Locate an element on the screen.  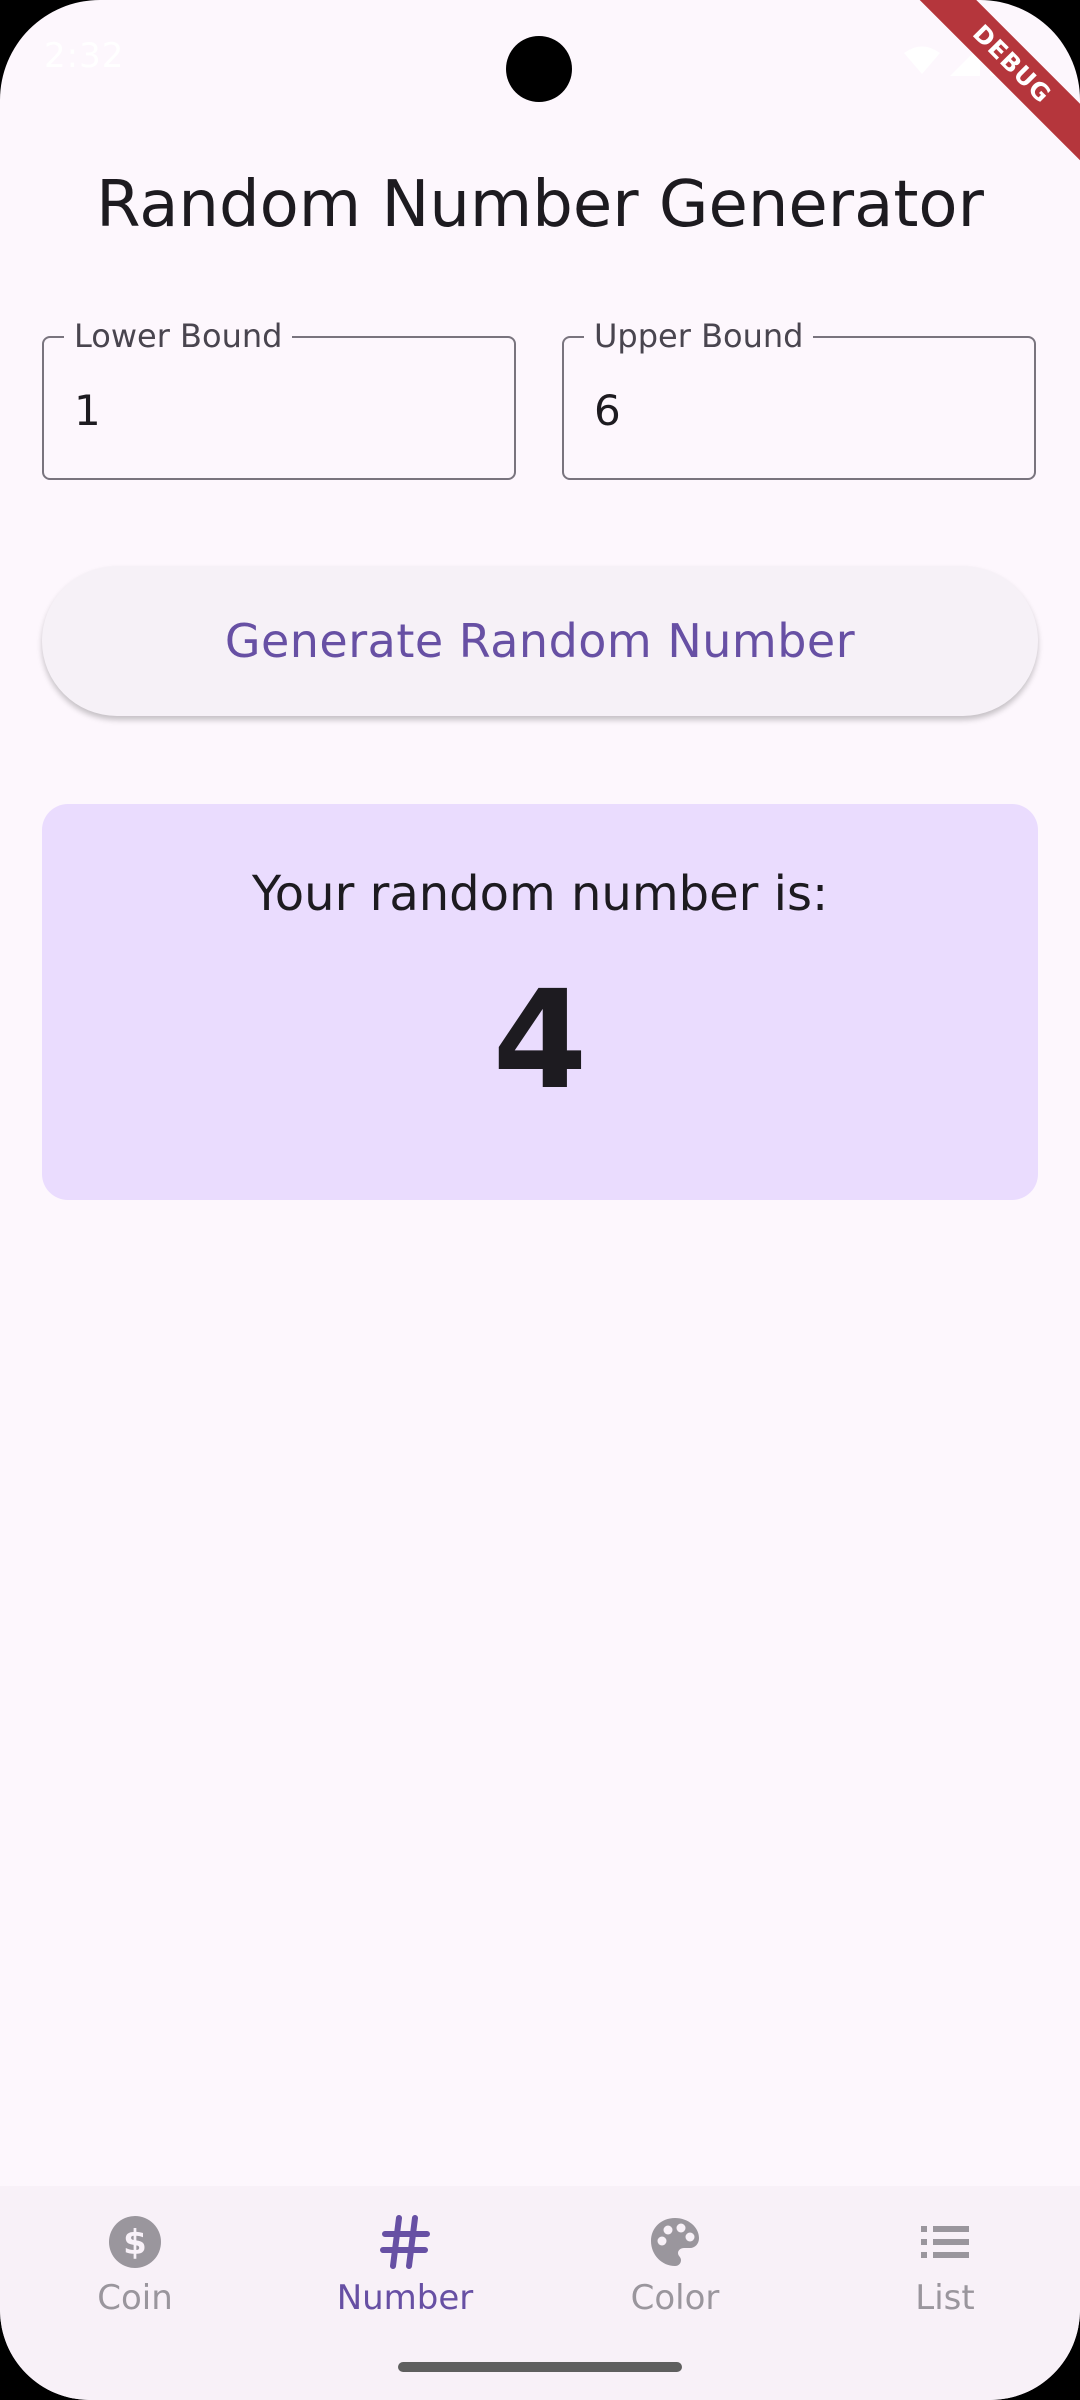
wifi-icon is located at coordinates (922, 60).